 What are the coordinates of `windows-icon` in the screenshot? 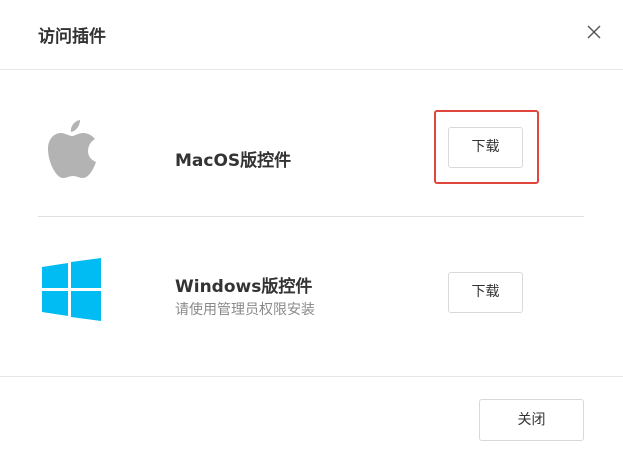 It's located at (71, 289).